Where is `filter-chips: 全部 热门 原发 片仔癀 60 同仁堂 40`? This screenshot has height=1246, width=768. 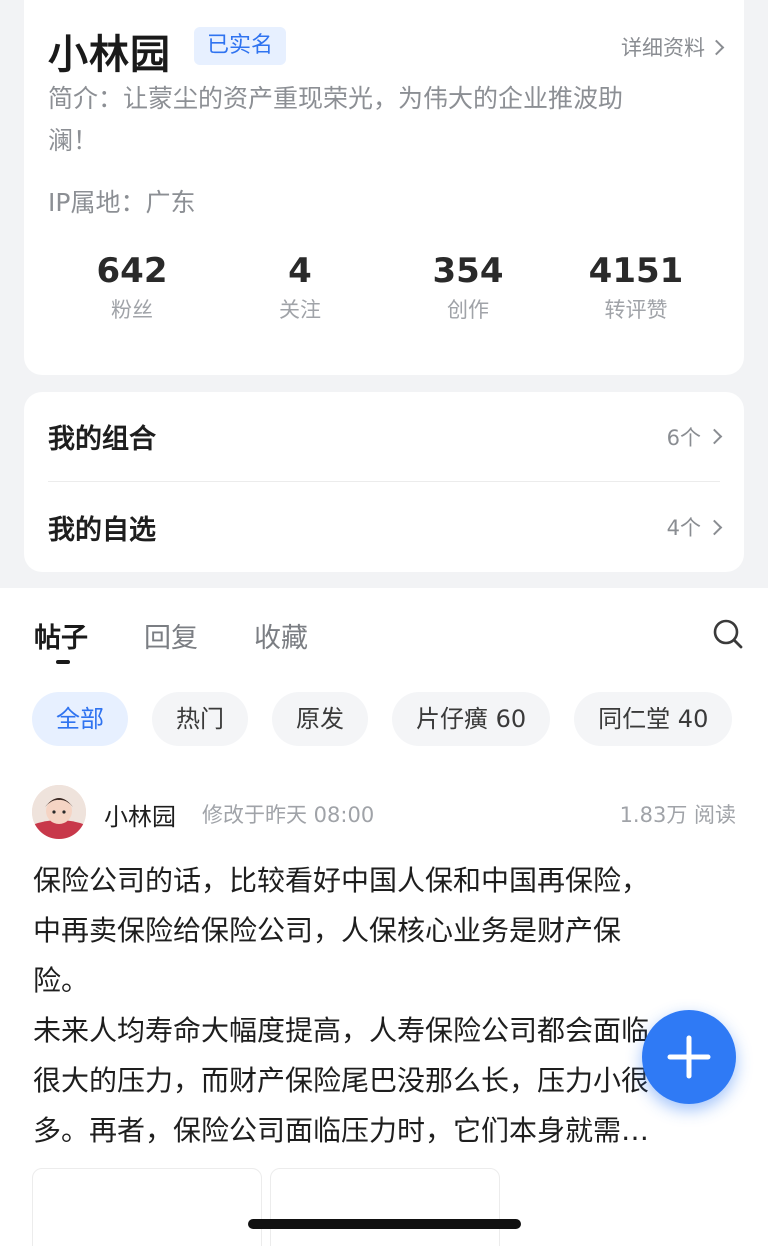 filter-chips: 全部 热门 原发 片仔癀 60 同仁堂 40 is located at coordinates (382, 719).